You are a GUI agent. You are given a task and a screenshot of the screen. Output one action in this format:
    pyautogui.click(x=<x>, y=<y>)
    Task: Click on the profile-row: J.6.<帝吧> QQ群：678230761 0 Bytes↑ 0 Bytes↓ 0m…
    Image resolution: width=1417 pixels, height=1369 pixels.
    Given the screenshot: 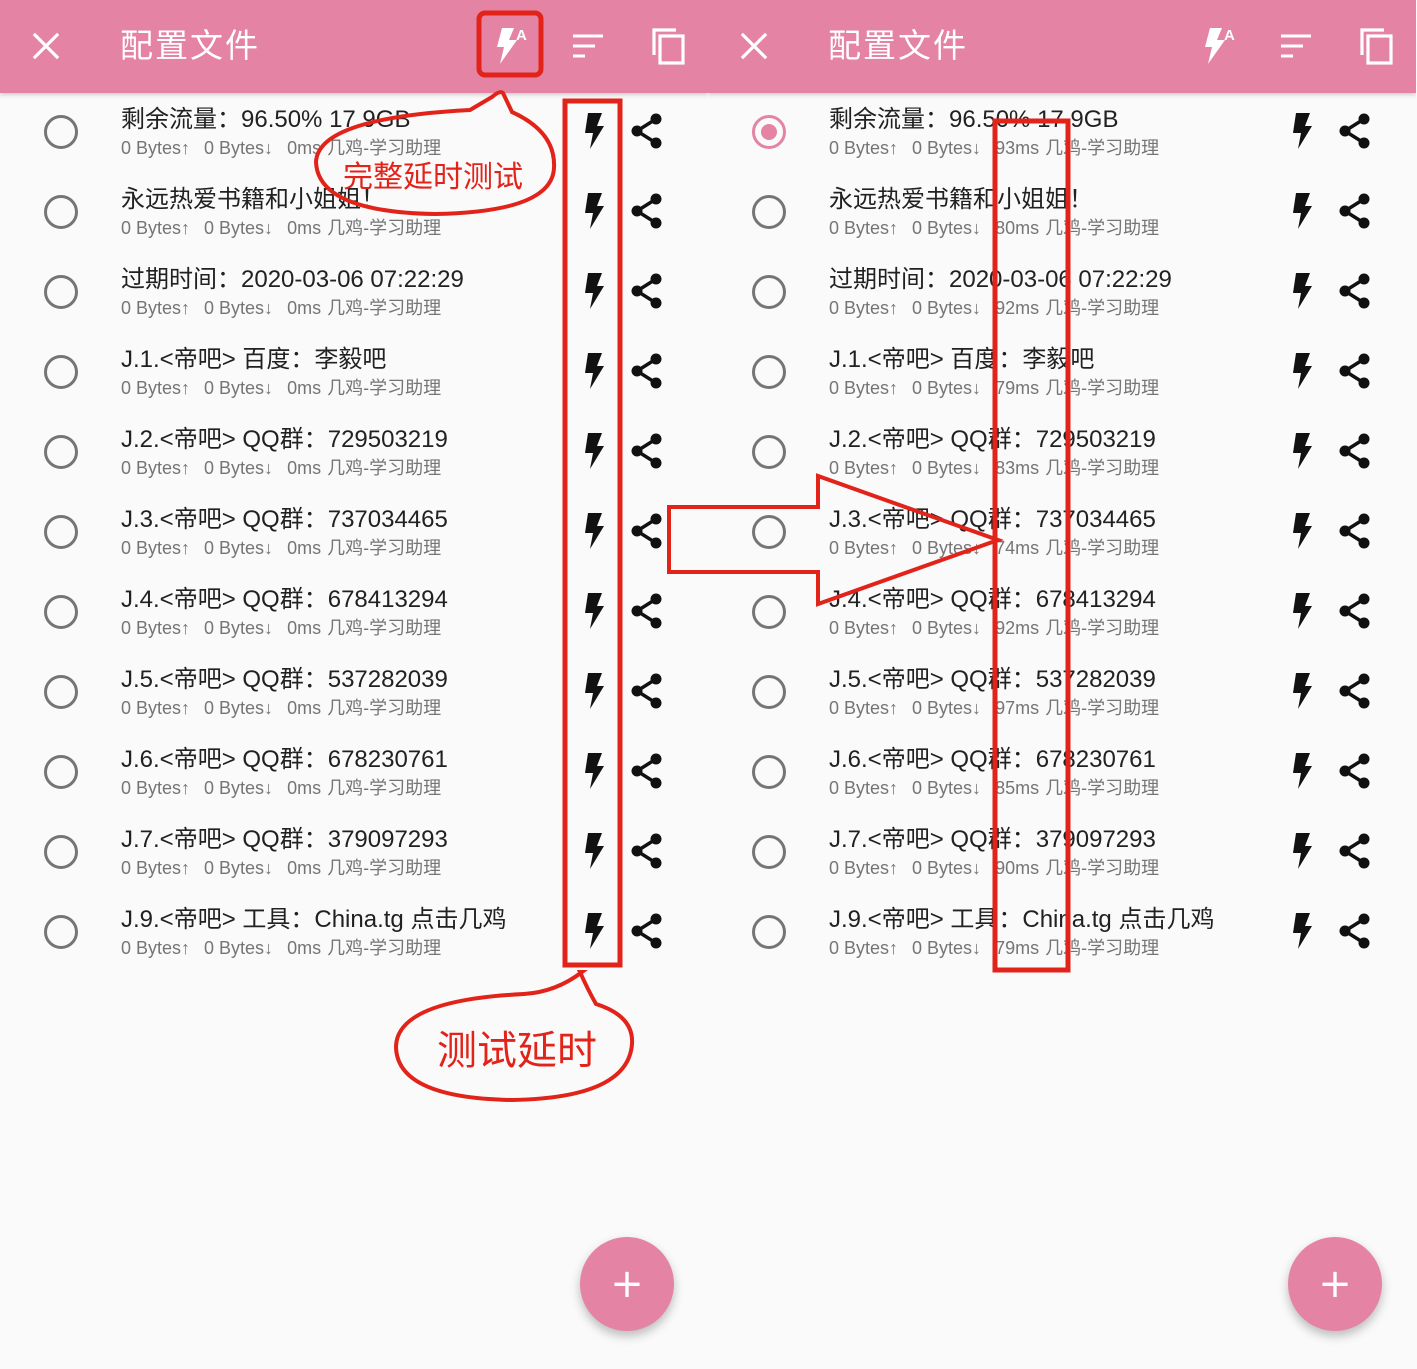 What is the action you would take?
    pyautogui.click(x=354, y=773)
    